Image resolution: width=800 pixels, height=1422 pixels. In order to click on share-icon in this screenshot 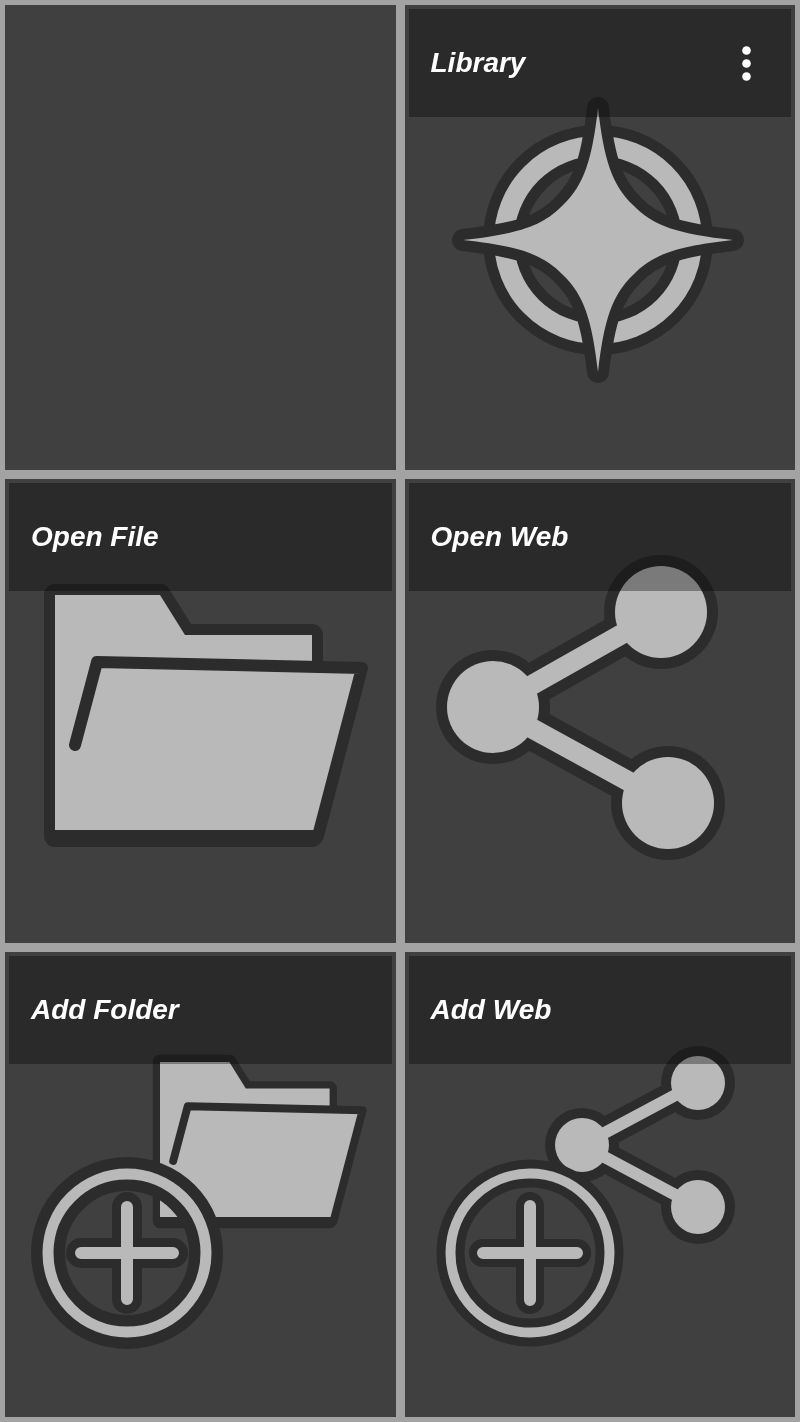, I will do `click(580, 707)`.